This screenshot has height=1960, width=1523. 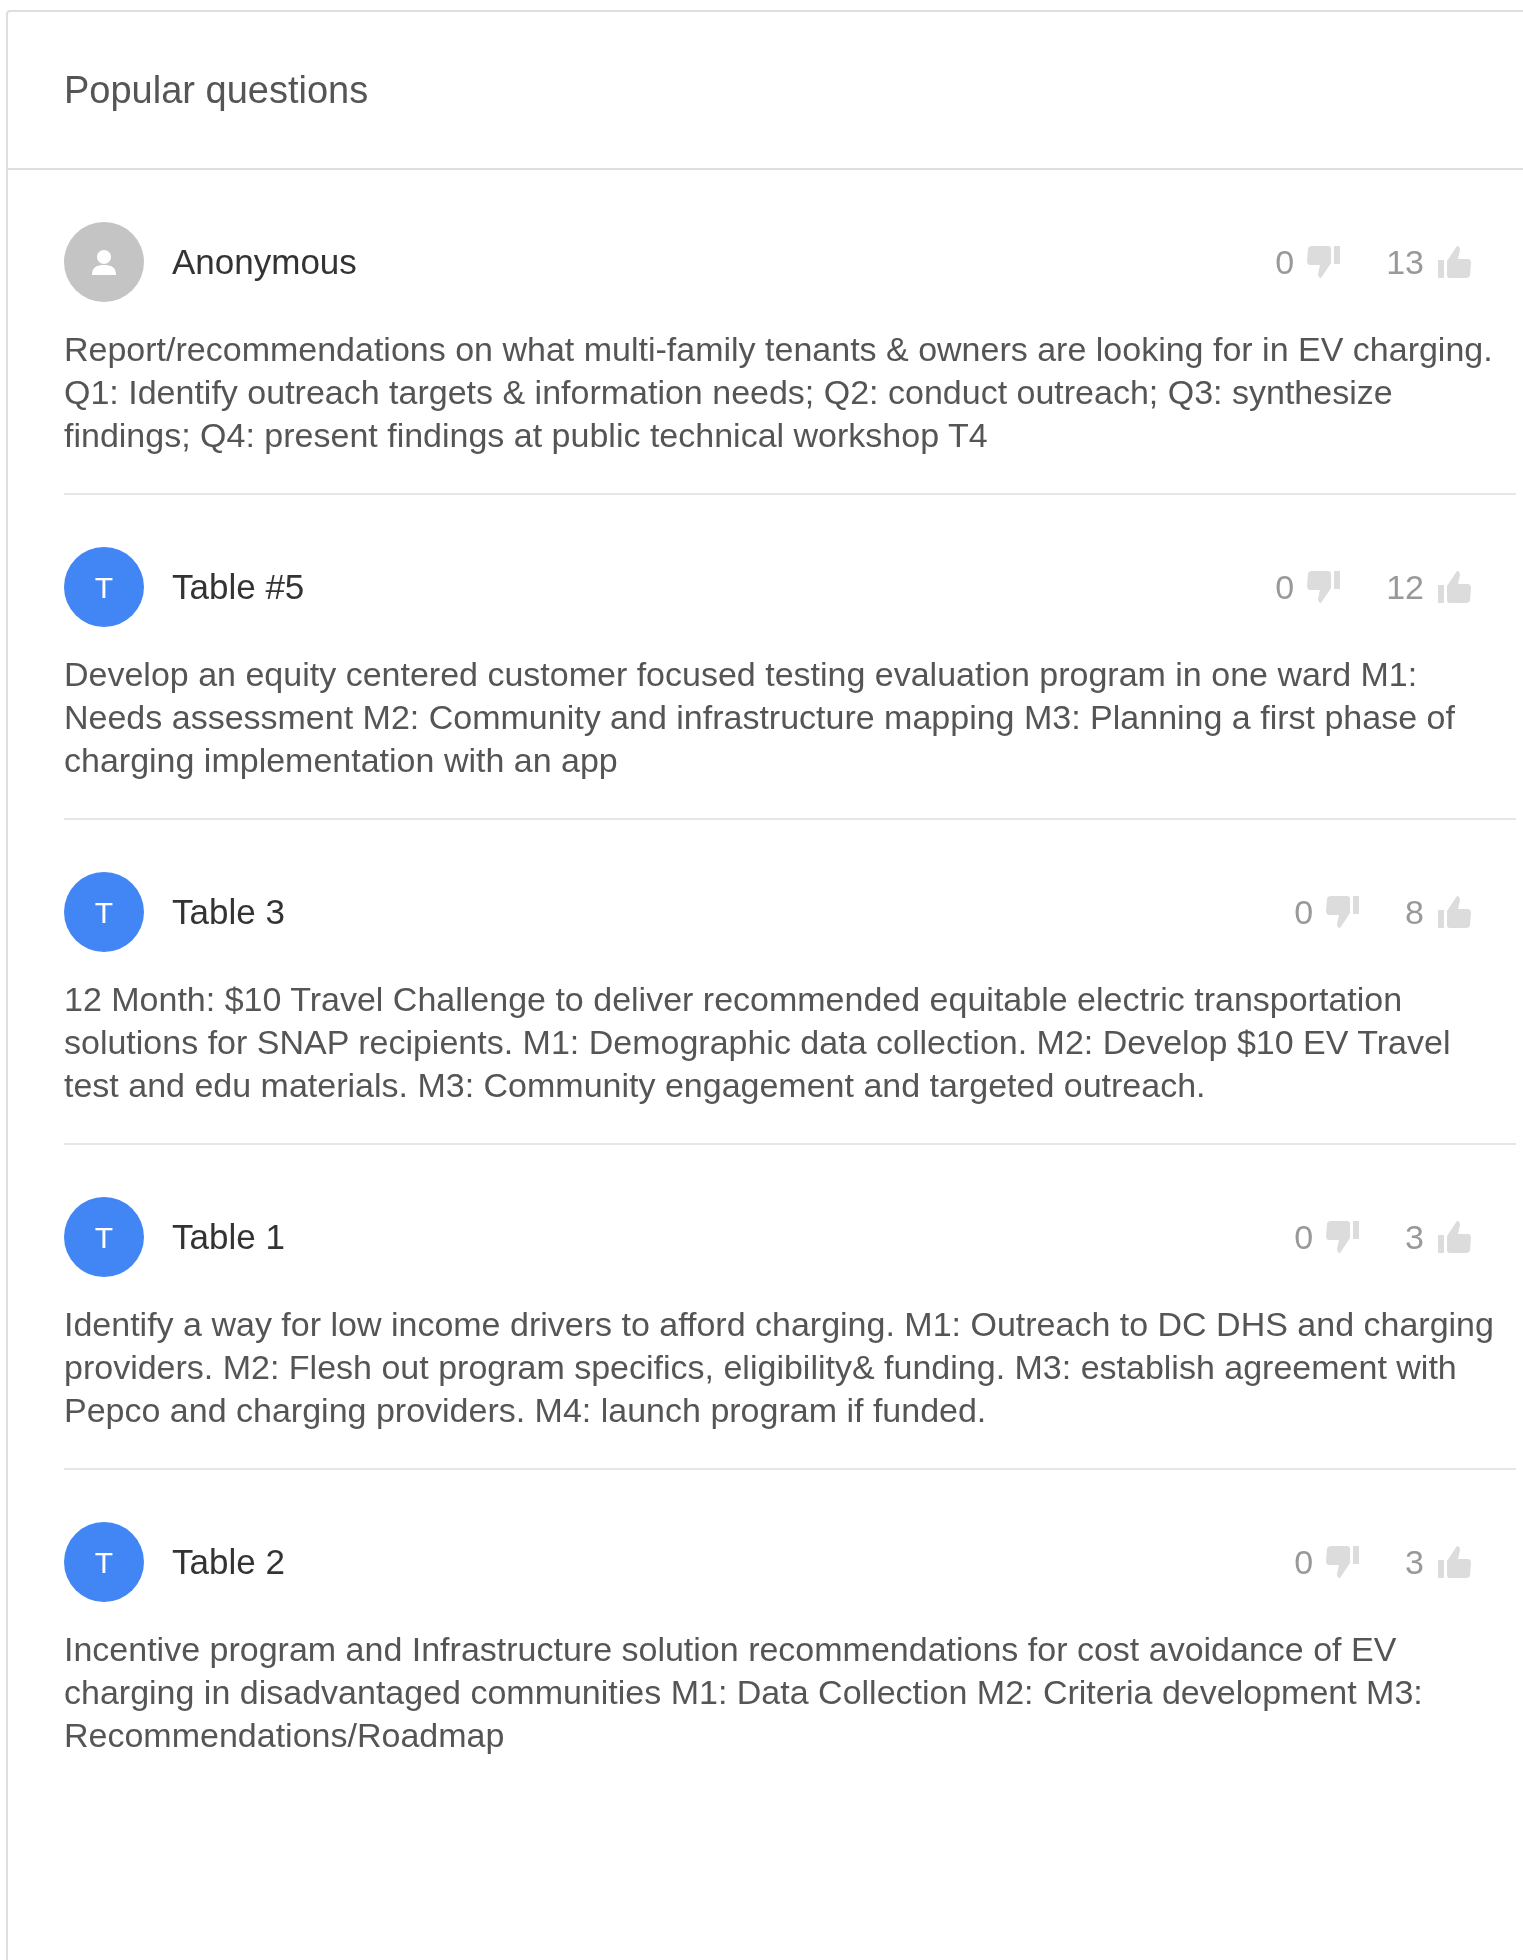 What do you see at coordinates (228, 1561) in the screenshot?
I see `author-name: Table 2` at bounding box center [228, 1561].